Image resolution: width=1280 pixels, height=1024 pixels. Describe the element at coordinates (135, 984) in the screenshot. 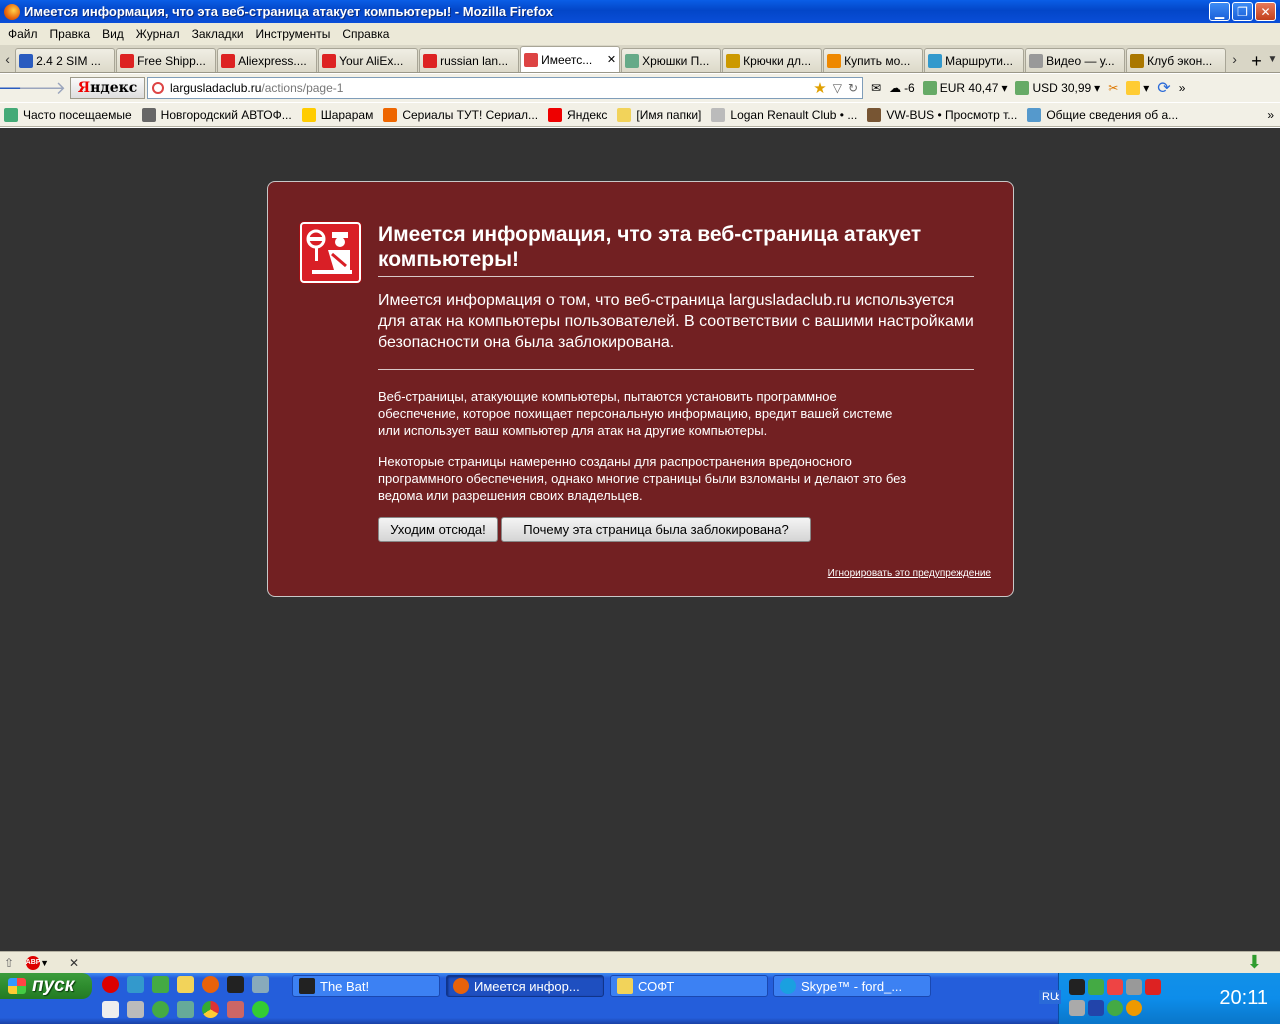

I see `ie-icon` at that location.